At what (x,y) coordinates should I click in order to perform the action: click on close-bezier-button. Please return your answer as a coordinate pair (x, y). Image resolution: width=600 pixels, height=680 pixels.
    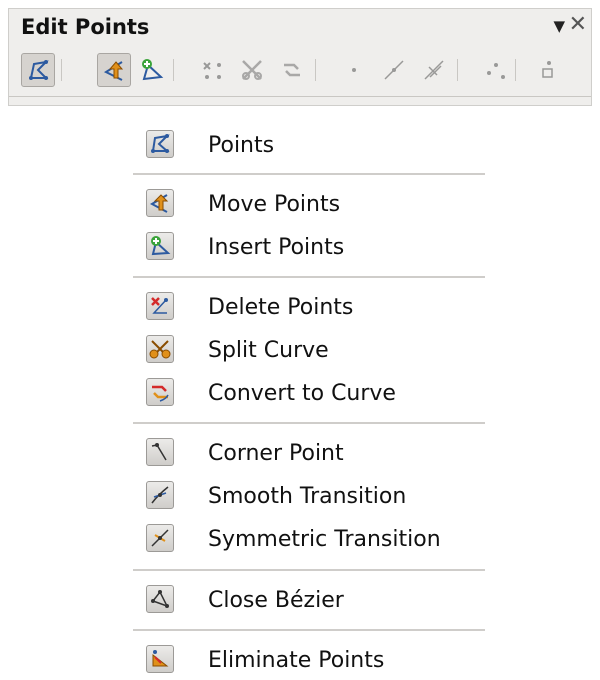
    Looking at the image, I should click on (496, 70).